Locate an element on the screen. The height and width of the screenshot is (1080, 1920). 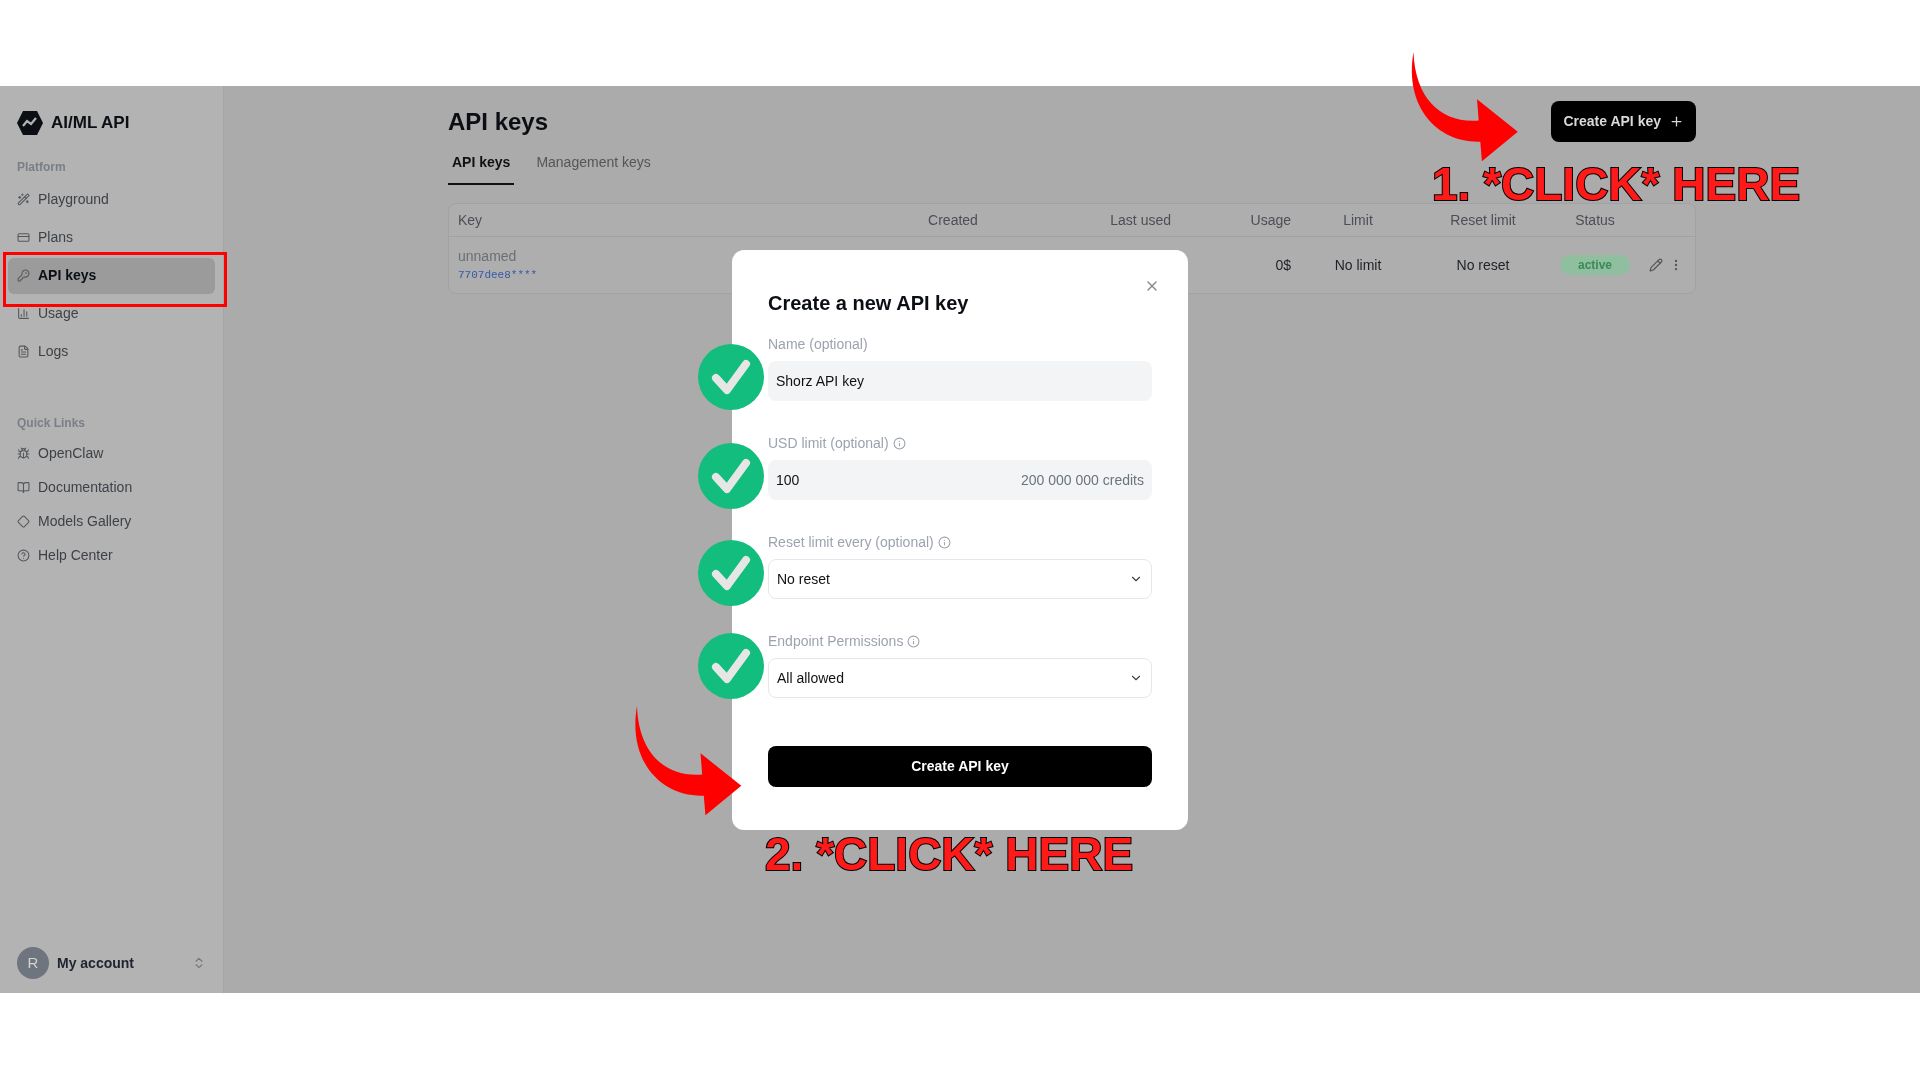
column-header: Status is located at coordinates (1595, 220).